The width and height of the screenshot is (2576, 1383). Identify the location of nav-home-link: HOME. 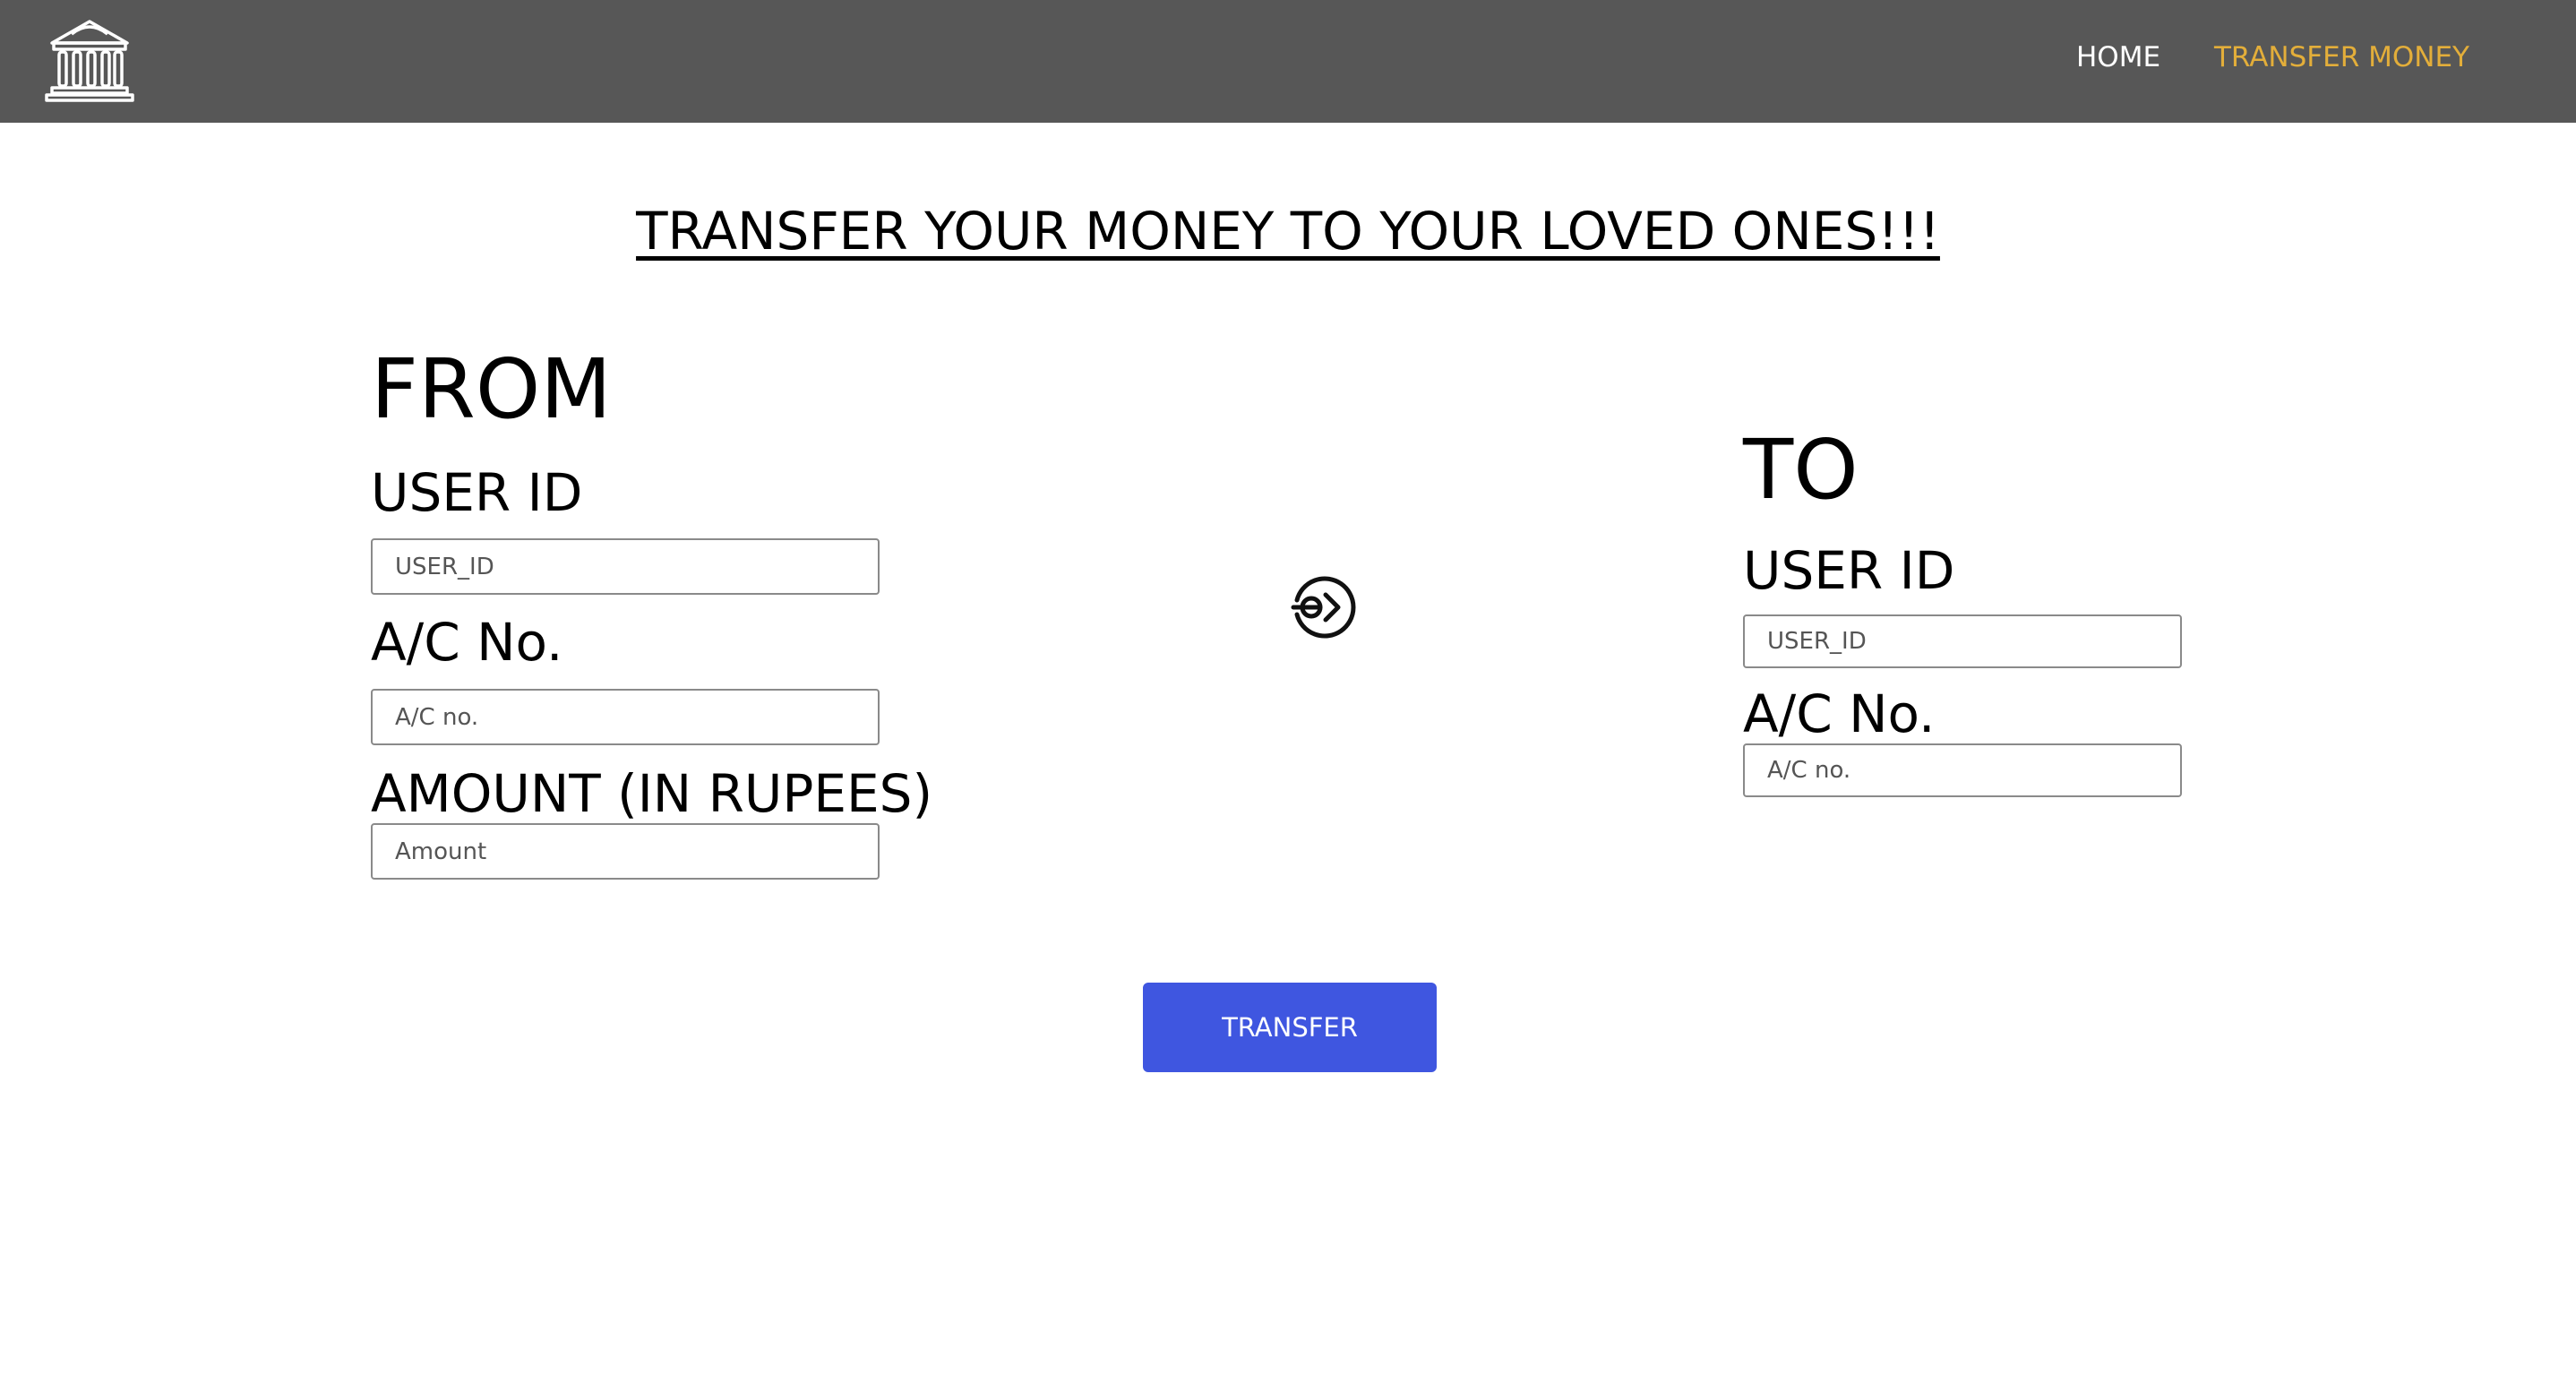
(2118, 57).